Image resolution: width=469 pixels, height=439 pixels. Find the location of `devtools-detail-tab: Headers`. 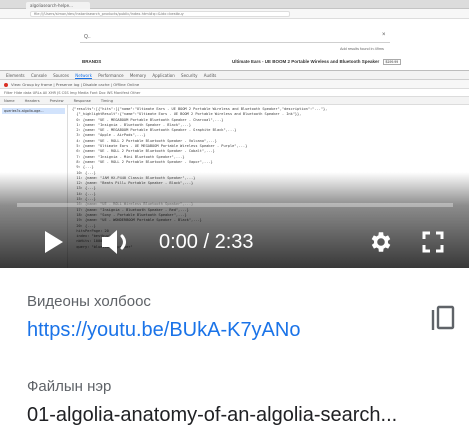

devtools-detail-tab: Headers is located at coordinates (32, 101).